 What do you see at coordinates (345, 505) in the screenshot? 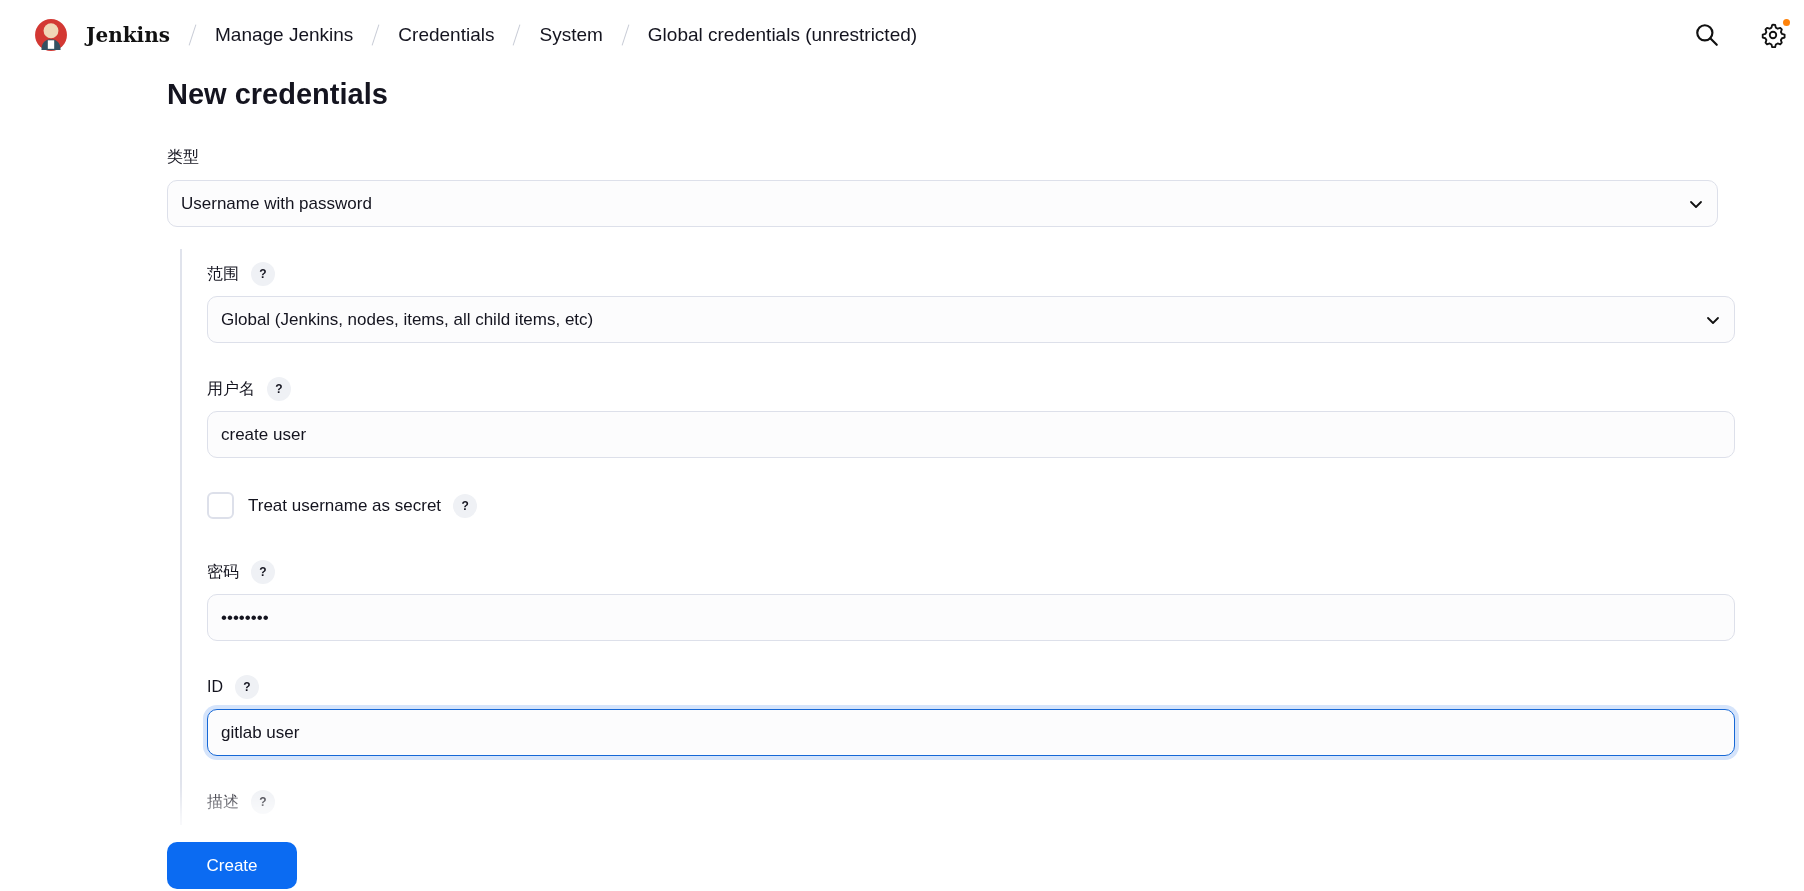
I see `checkbox-label: Treat username as secret` at bounding box center [345, 505].